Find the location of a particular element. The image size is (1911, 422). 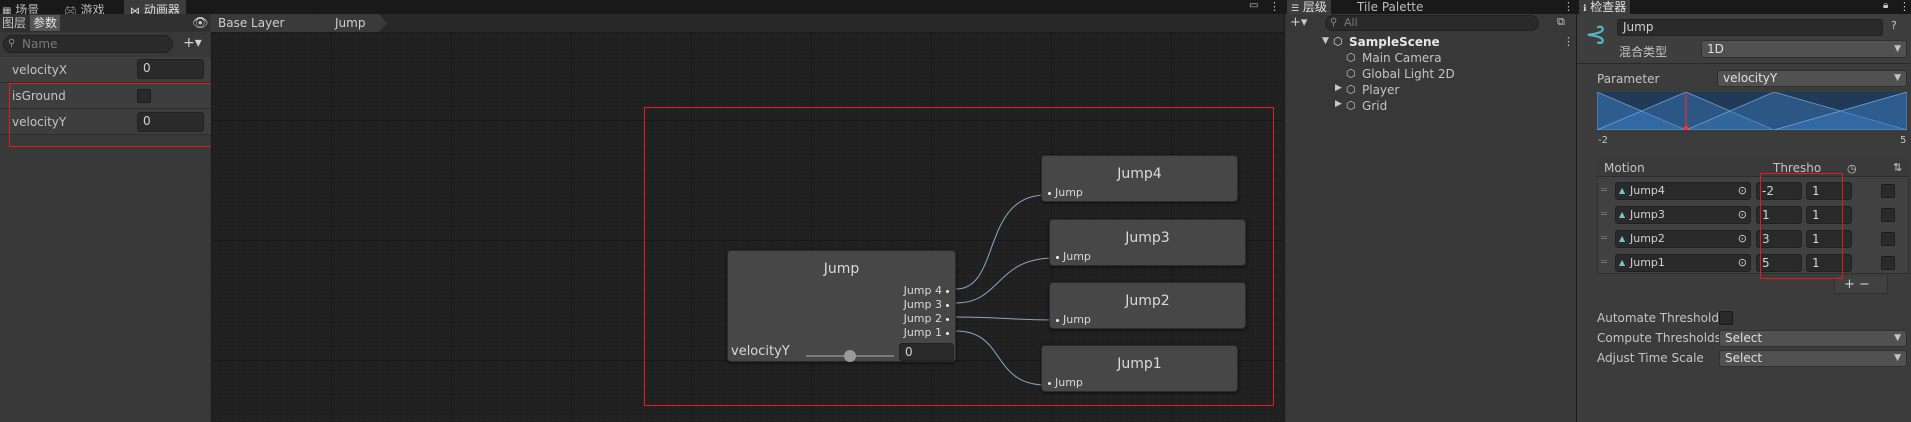

output-port: Jump 2 is located at coordinates (926, 318).